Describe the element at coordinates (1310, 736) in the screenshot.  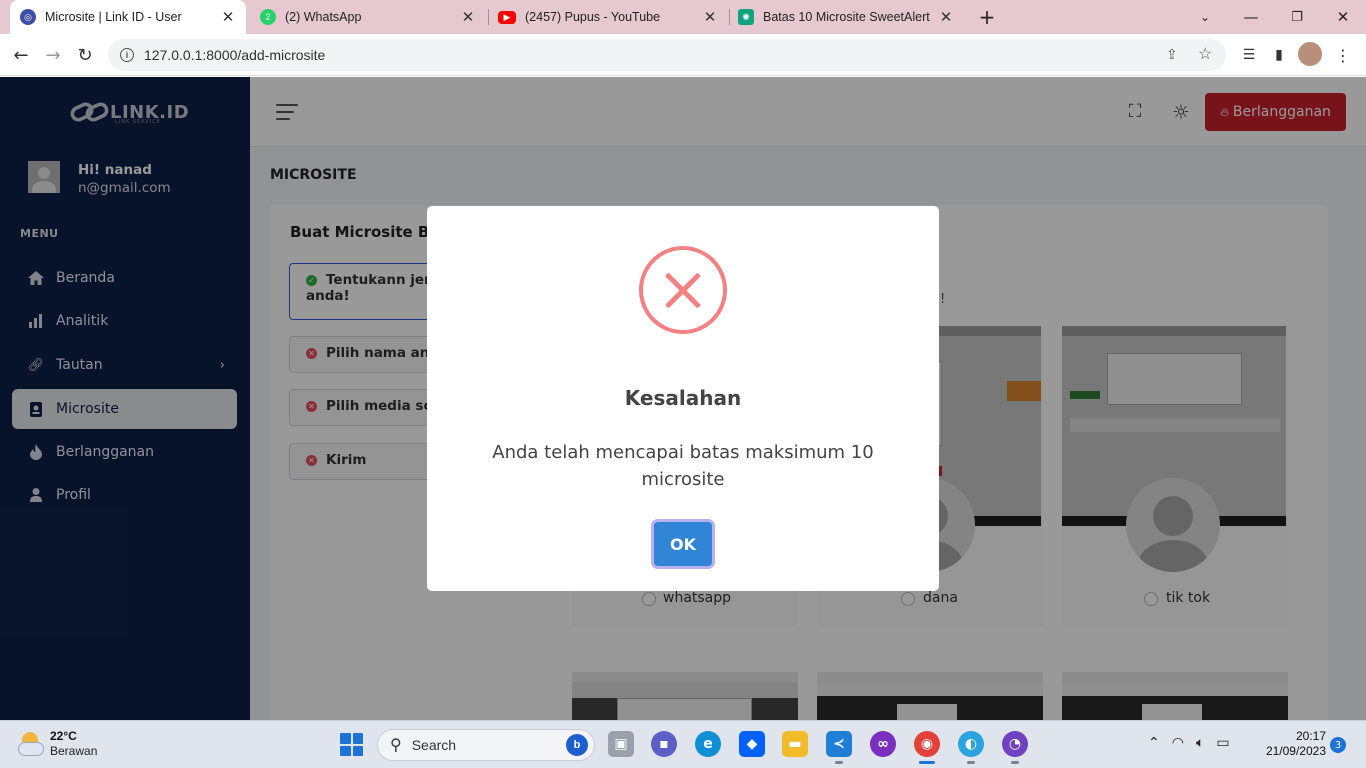
I see `clock-time: 20:17` at that location.